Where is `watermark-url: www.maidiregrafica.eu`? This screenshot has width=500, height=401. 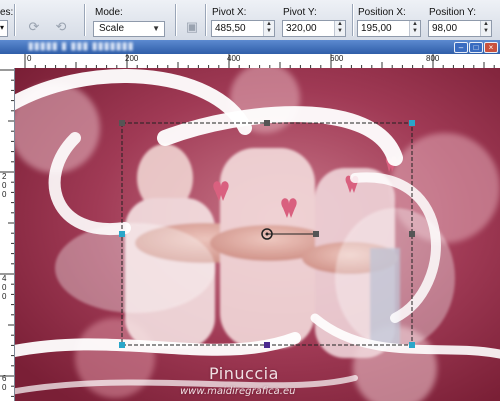 watermark-url: www.maidiregrafica.eu is located at coordinates (238, 391).